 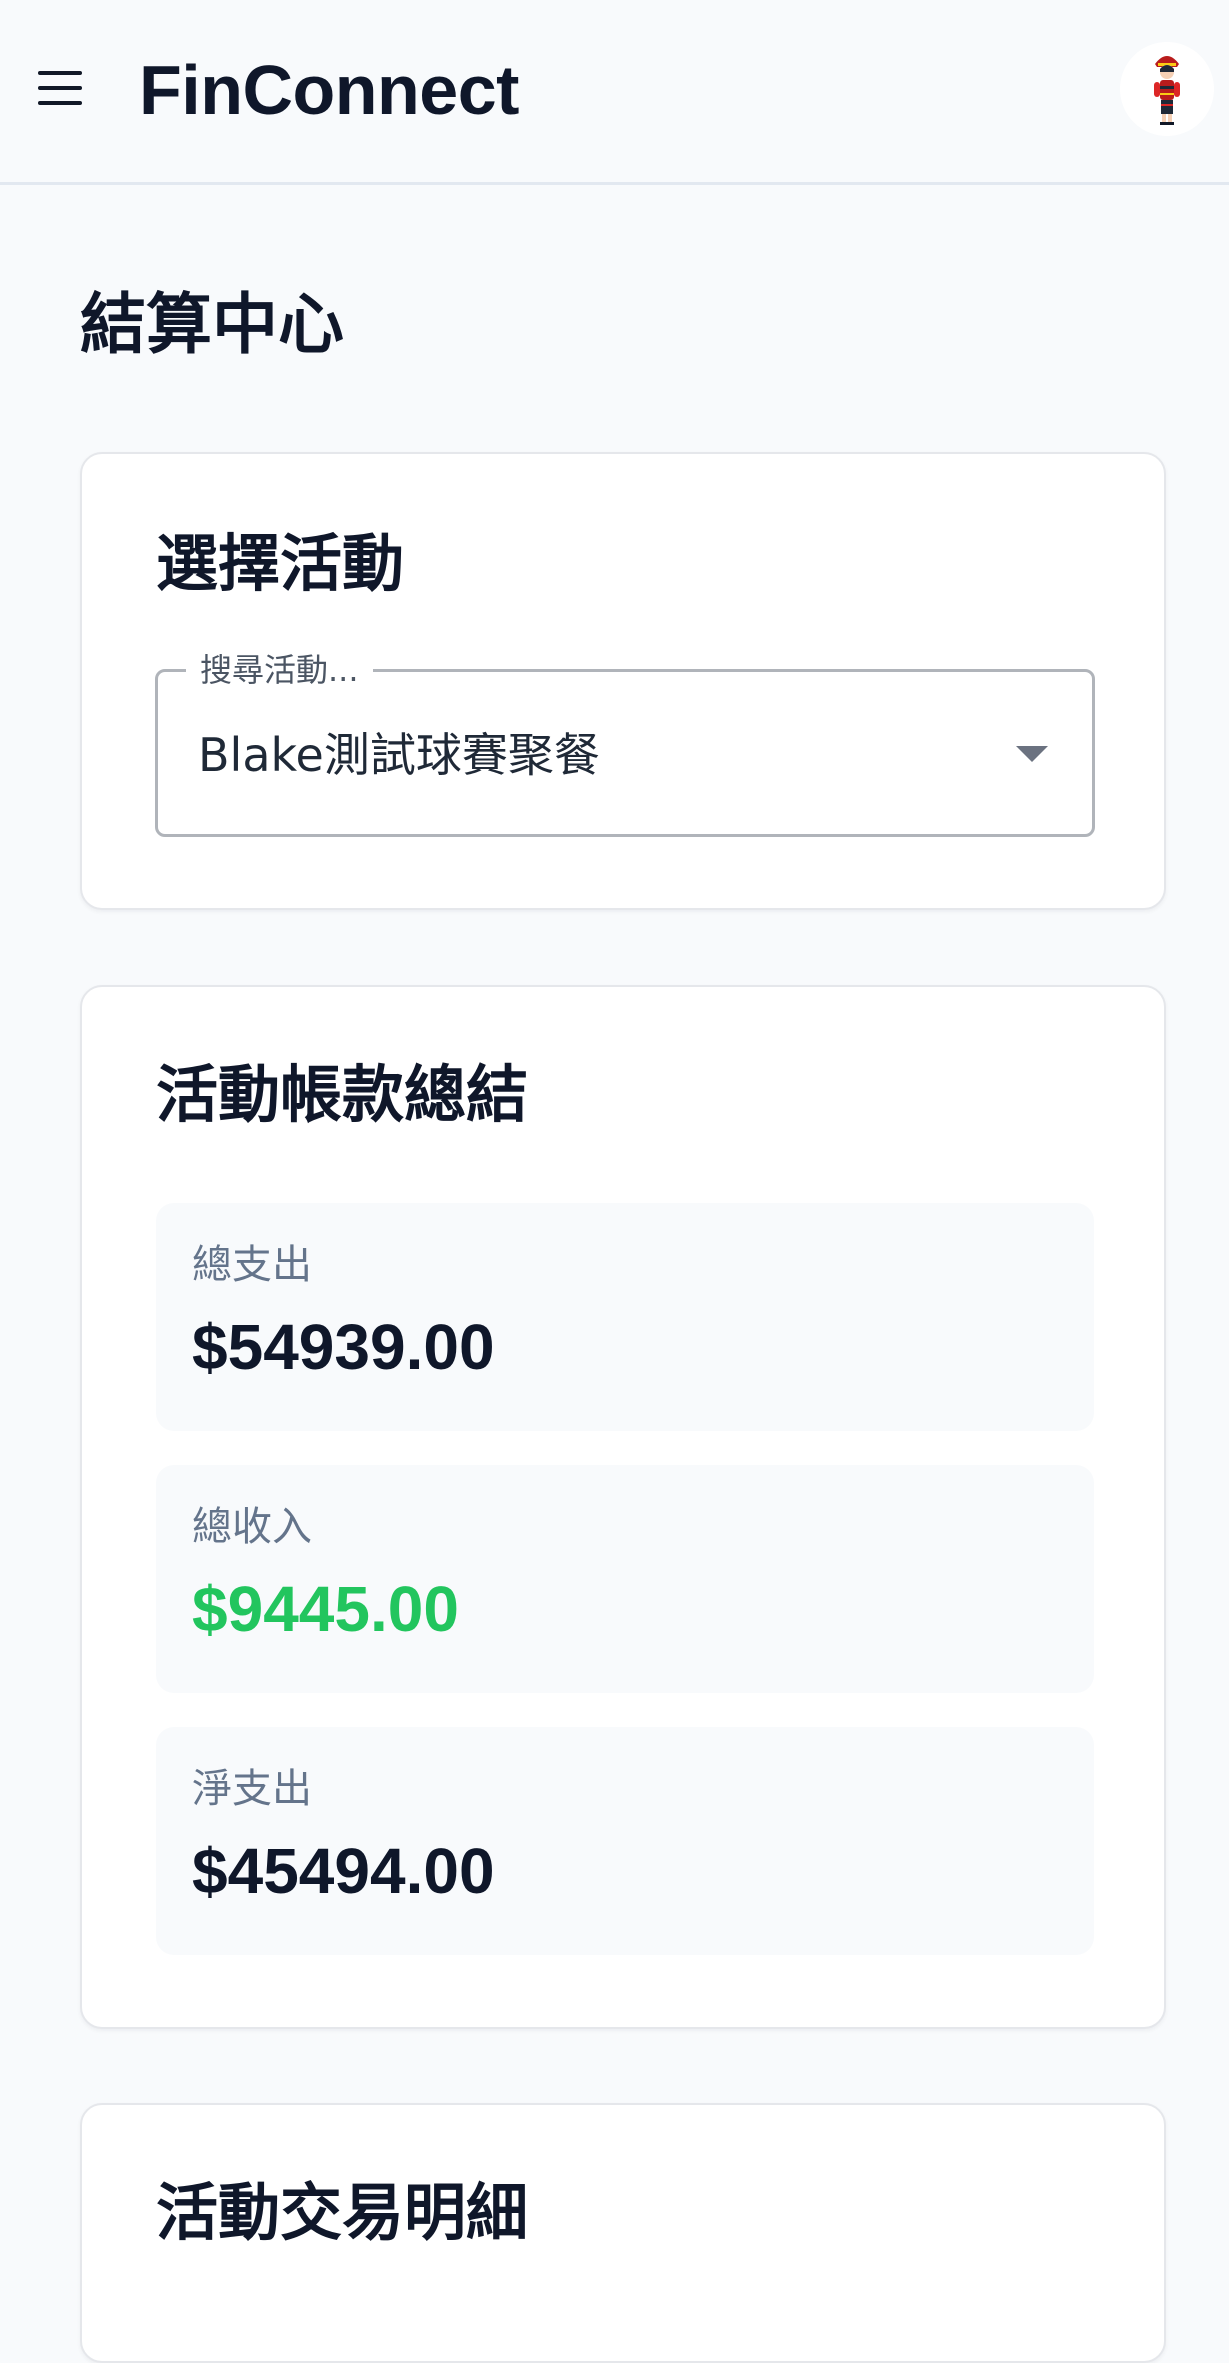 I want to click on menu-button, so click(x=60, y=88).